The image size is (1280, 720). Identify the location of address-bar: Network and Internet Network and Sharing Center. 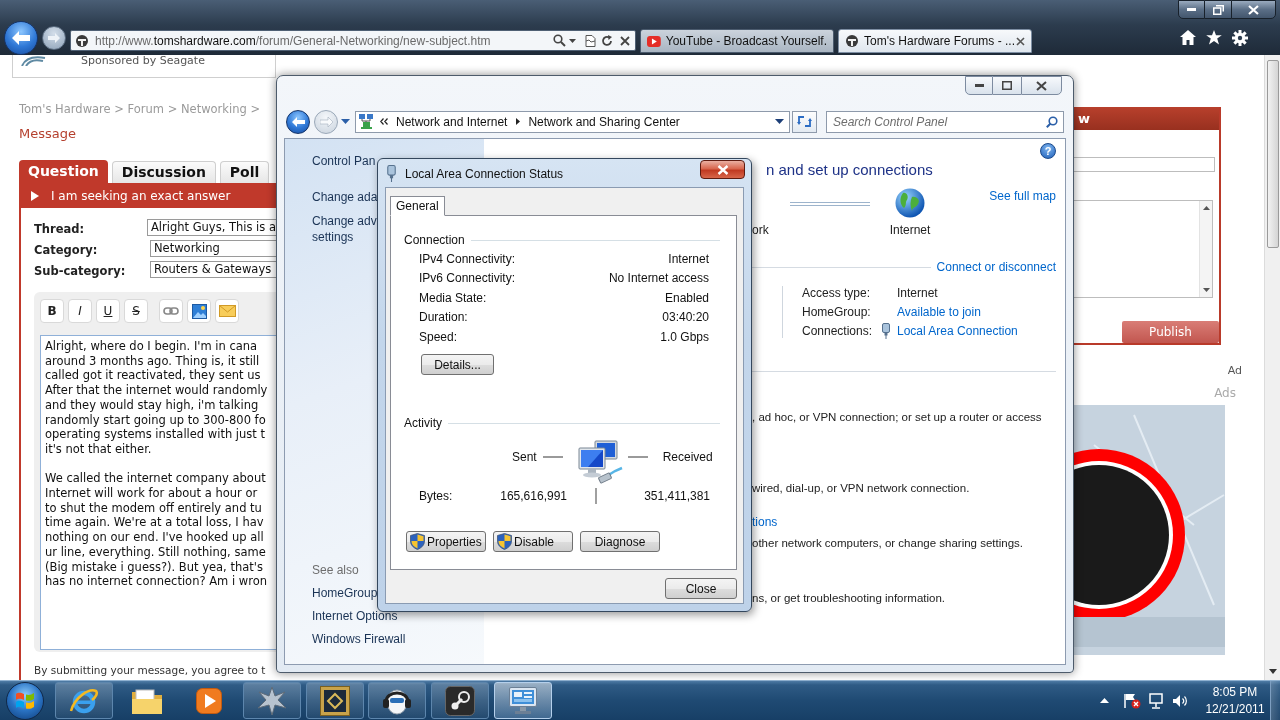
(572, 121).